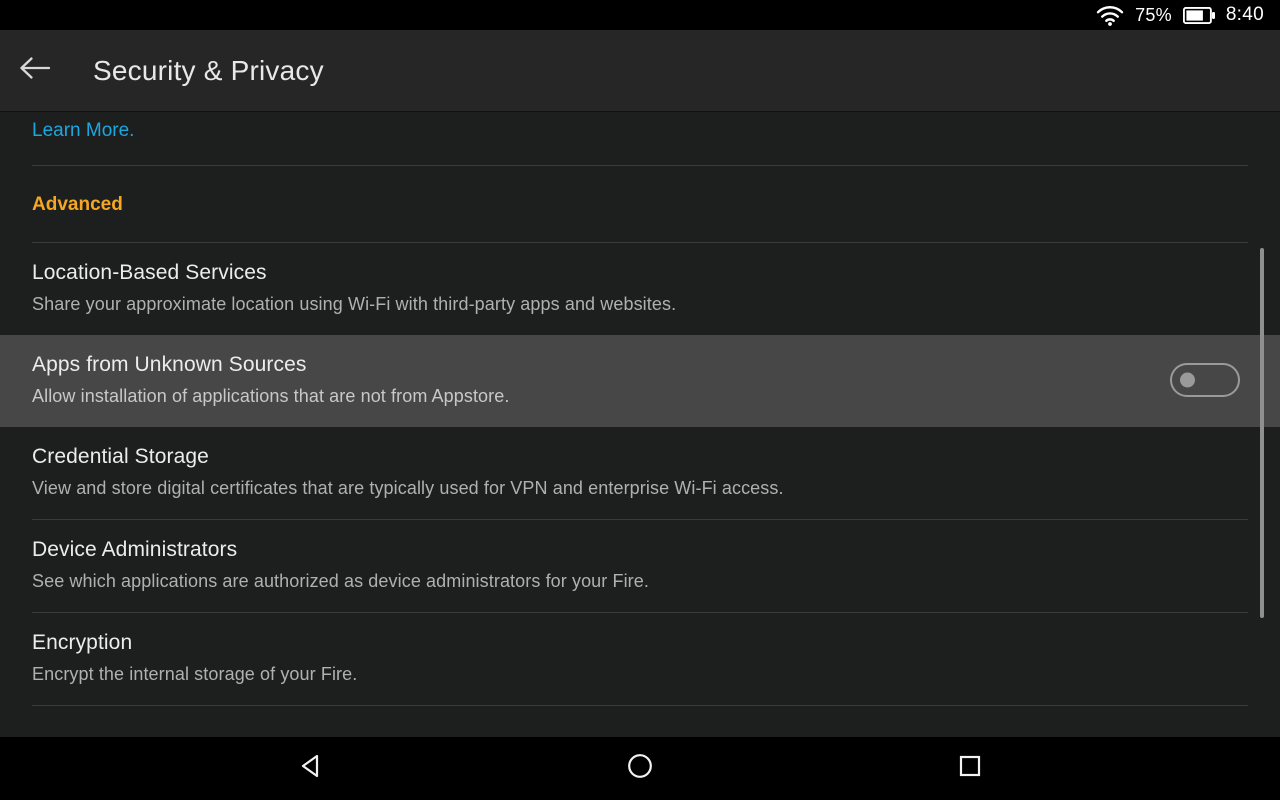 The height and width of the screenshot is (800, 1280). Describe the element at coordinates (640, 15) in the screenshot. I see `status-bar: 75% 8:40` at that location.